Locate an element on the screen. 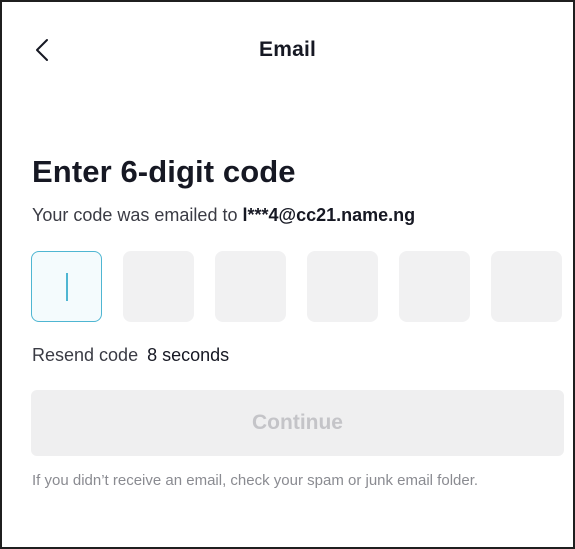 The height and width of the screenshot is (549, 575). resend-countdown: 8 seconds is located at coordinates (188, 355).